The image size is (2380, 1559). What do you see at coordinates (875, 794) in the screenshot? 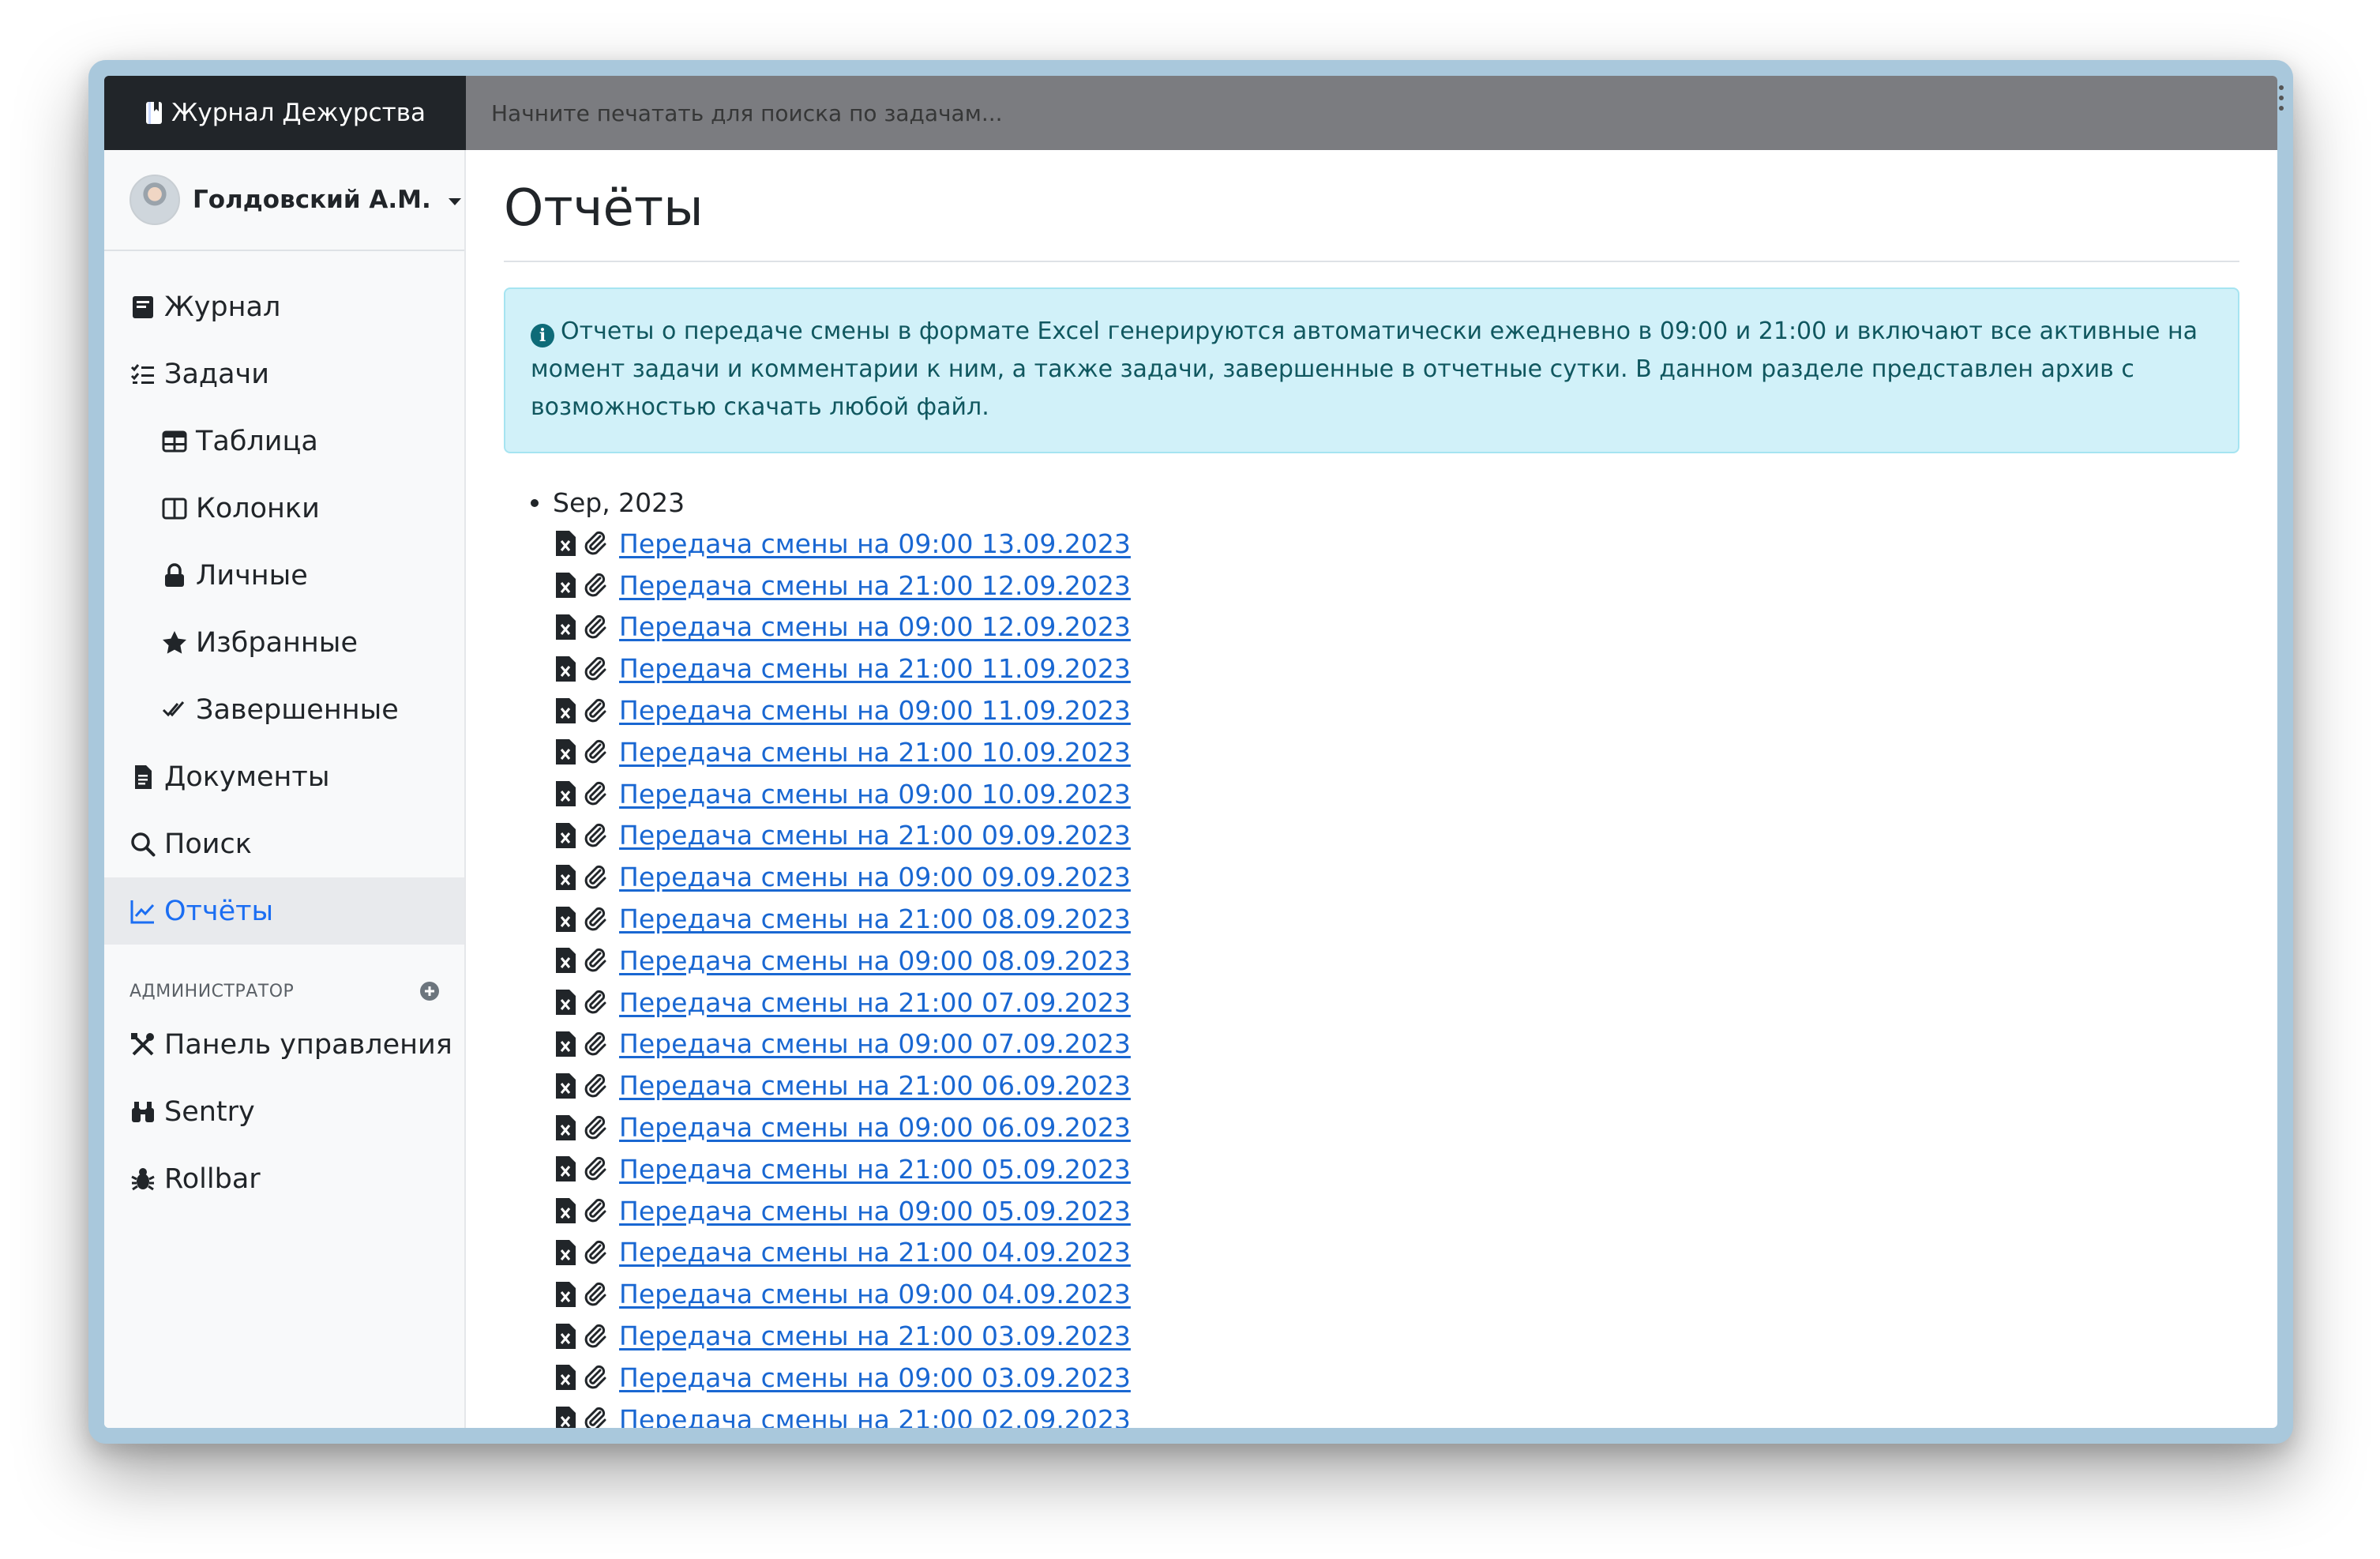
I see `report-file-link: Передача смены на 09:00 10.09.2023` at bounding box center [875, 794].